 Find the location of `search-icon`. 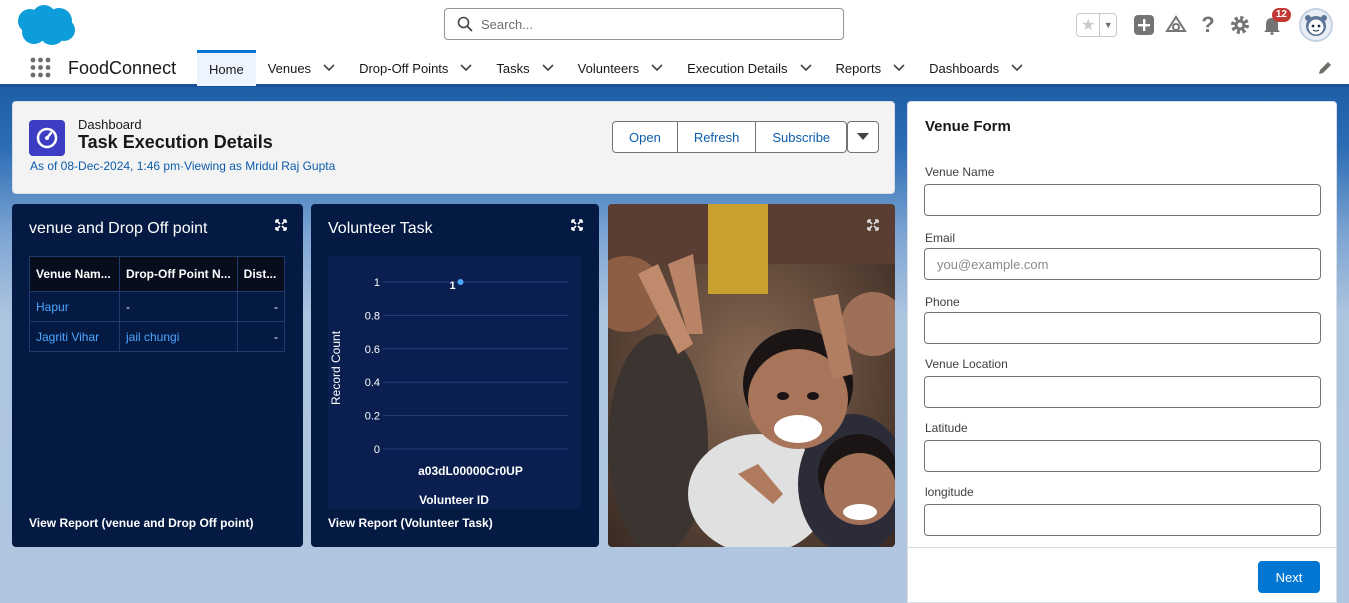

search-icon is located at coordinates (465, 24).